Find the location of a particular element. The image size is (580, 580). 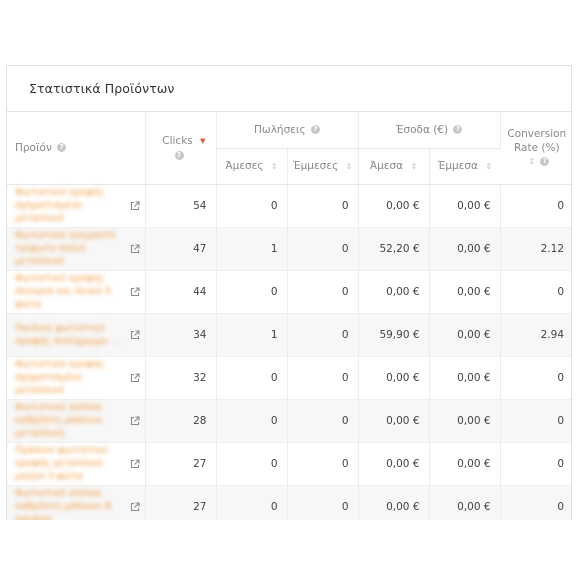

panel-title: Στατιστικά Προϊόντων is located at coordinates (289, 89).